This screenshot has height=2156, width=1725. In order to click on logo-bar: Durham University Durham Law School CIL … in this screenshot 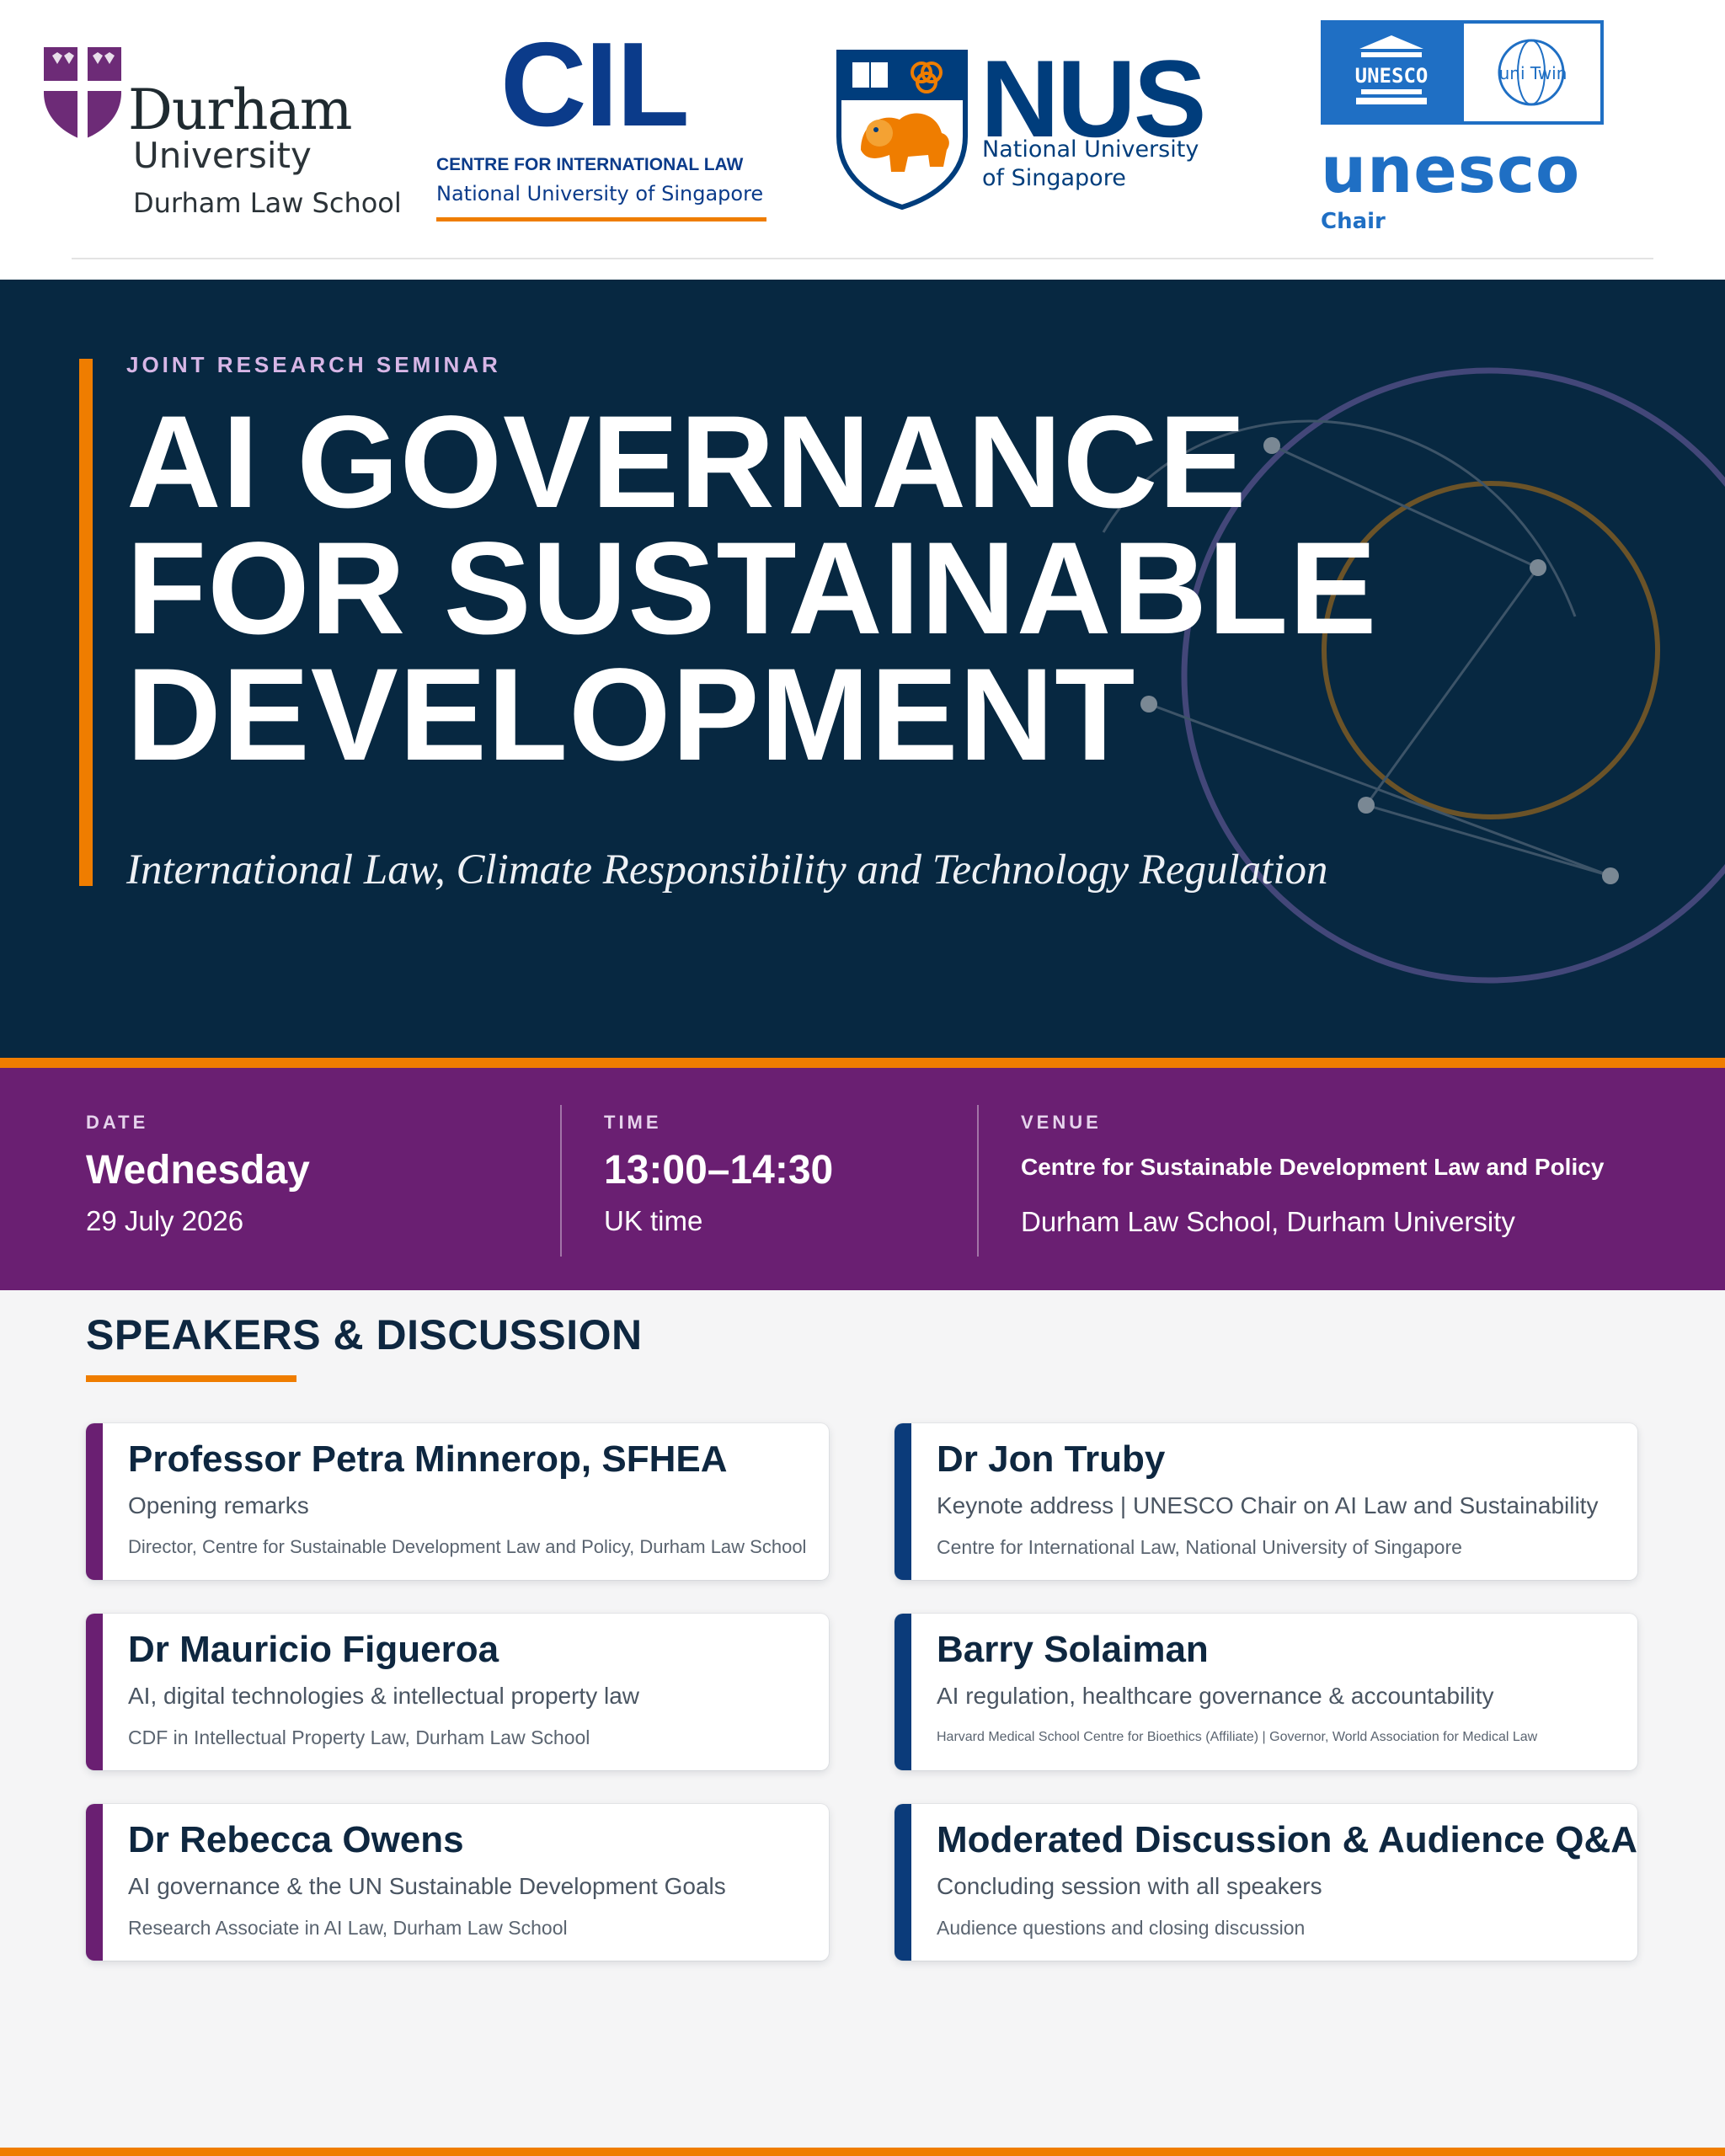, I will do `click(862, 140)`.